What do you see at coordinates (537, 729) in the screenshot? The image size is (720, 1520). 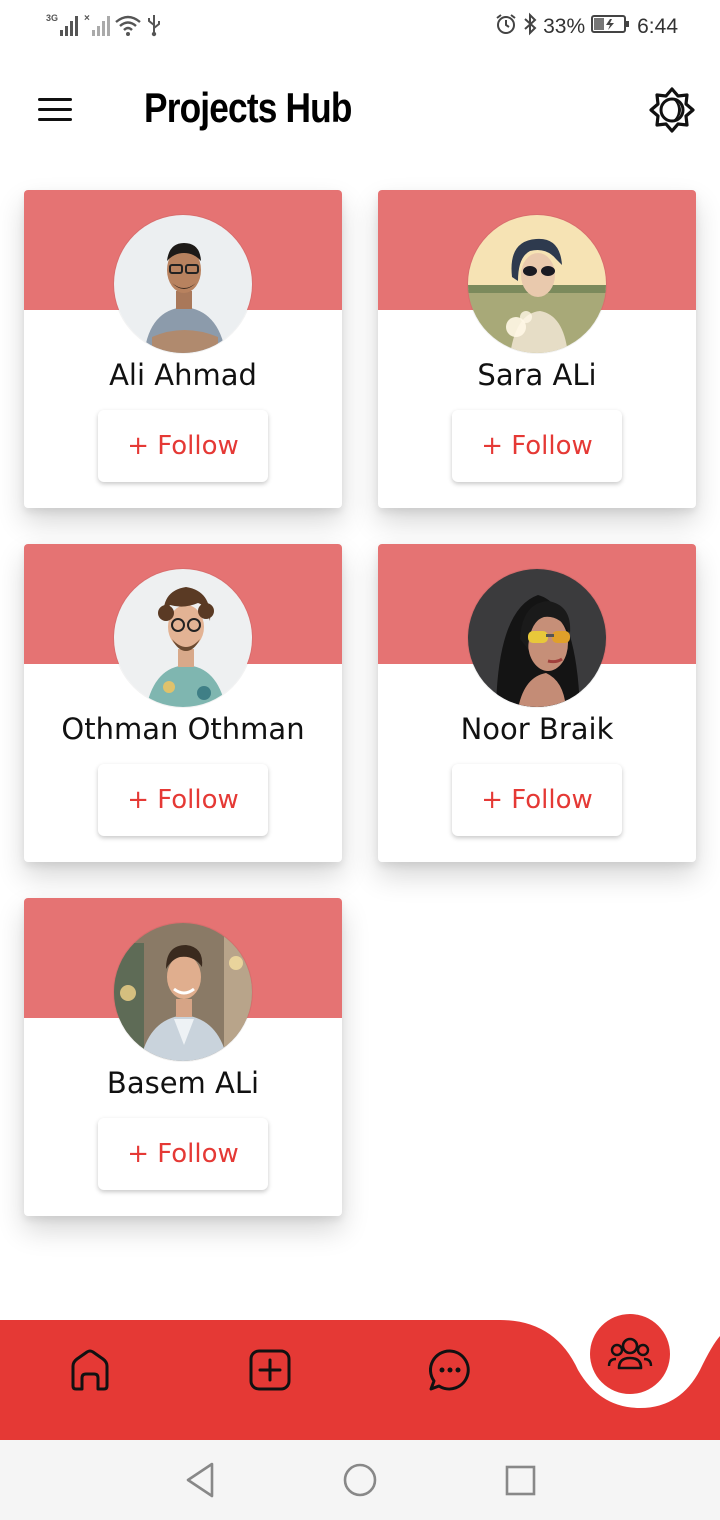 I see `user-name: Noor Braik` at bounding box center [537, 729].